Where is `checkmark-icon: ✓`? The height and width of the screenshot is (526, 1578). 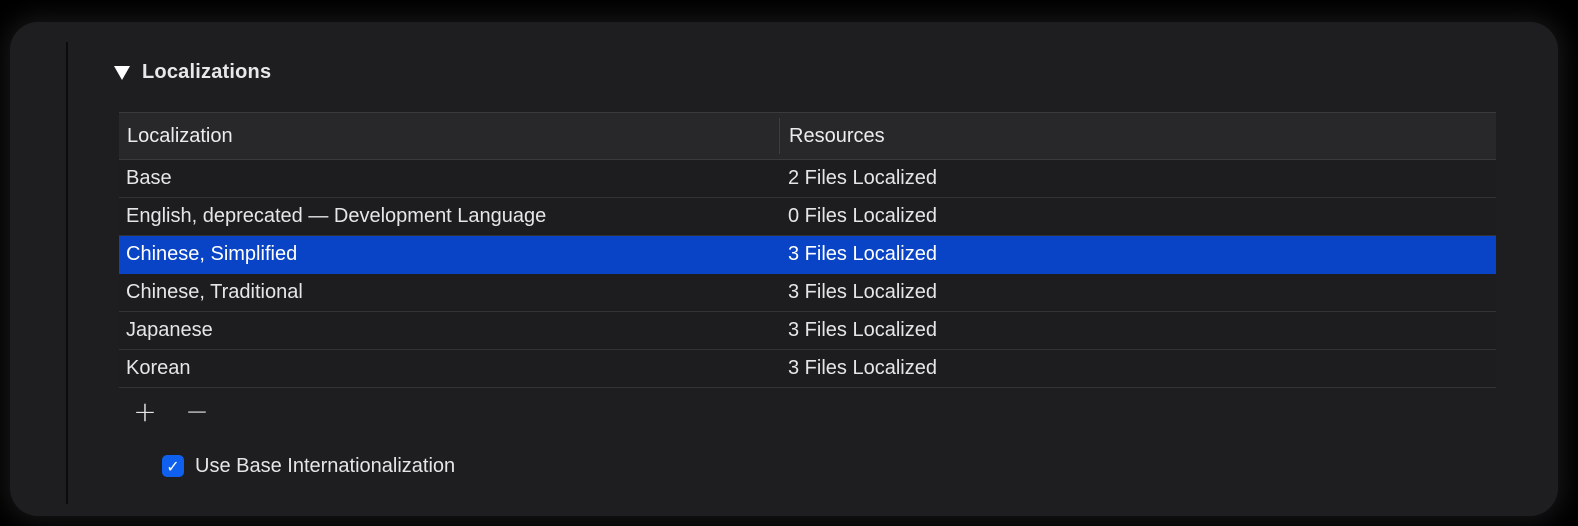
checkmark-icon: ✓ is located at coordinates (173, 466).